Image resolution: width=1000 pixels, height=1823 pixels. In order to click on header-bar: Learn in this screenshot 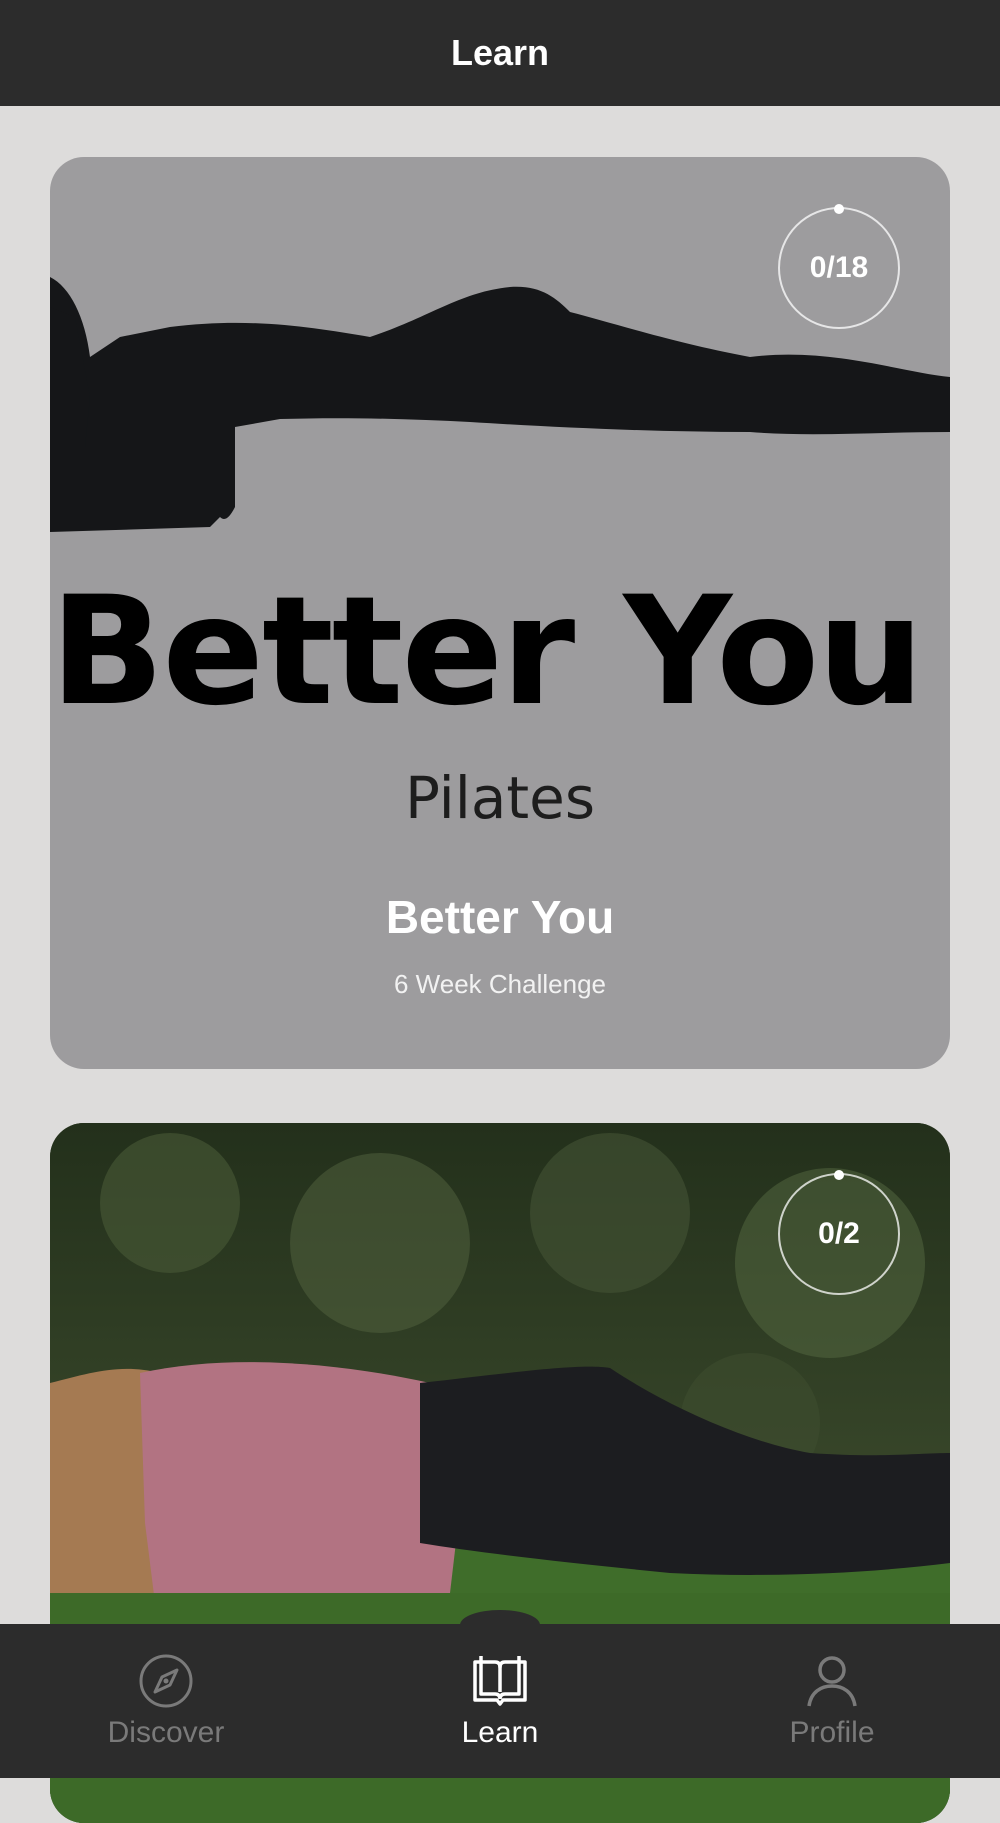, I will do `click(500, 53)`.